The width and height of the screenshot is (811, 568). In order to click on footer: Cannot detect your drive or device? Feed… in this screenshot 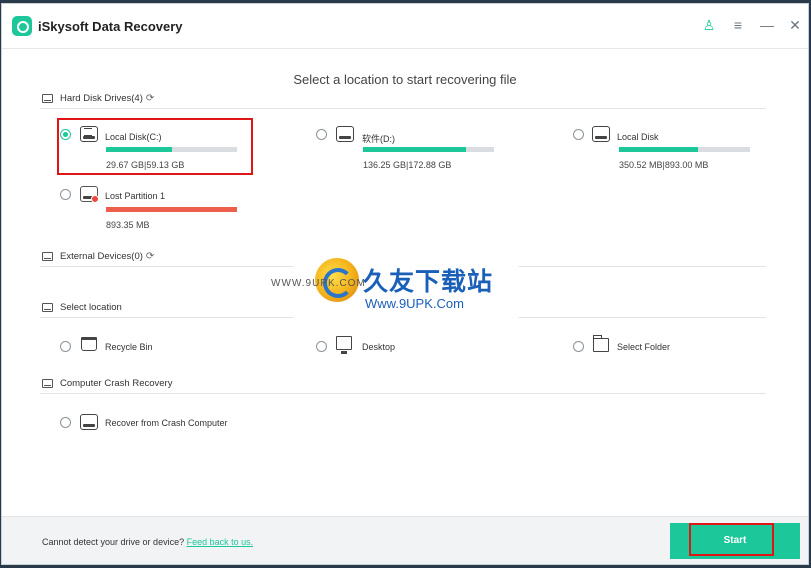, I will do `click(405, 540)`.